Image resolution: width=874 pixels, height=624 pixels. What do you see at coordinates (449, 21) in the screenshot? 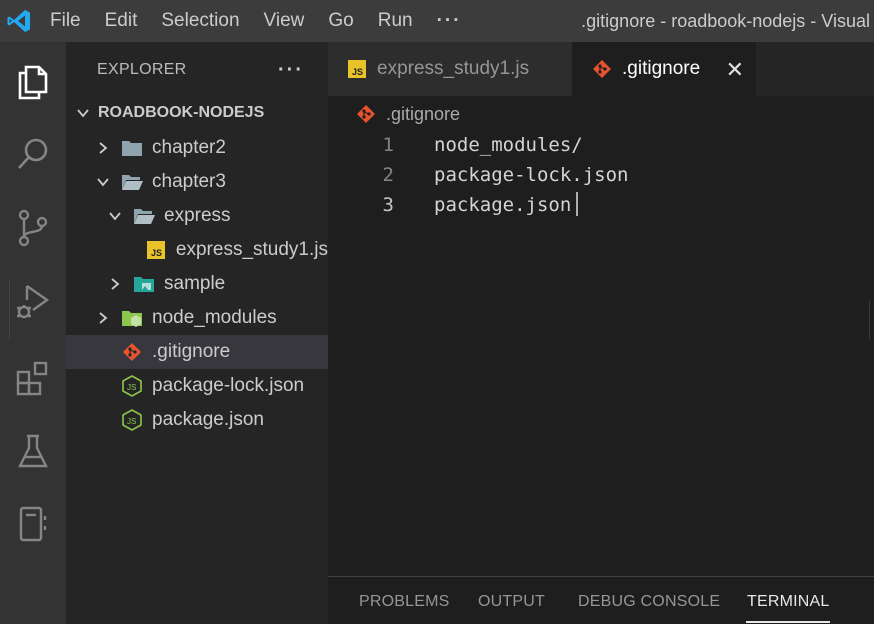
I see `menu-more-button: ···` at bounding box center [449, 21].